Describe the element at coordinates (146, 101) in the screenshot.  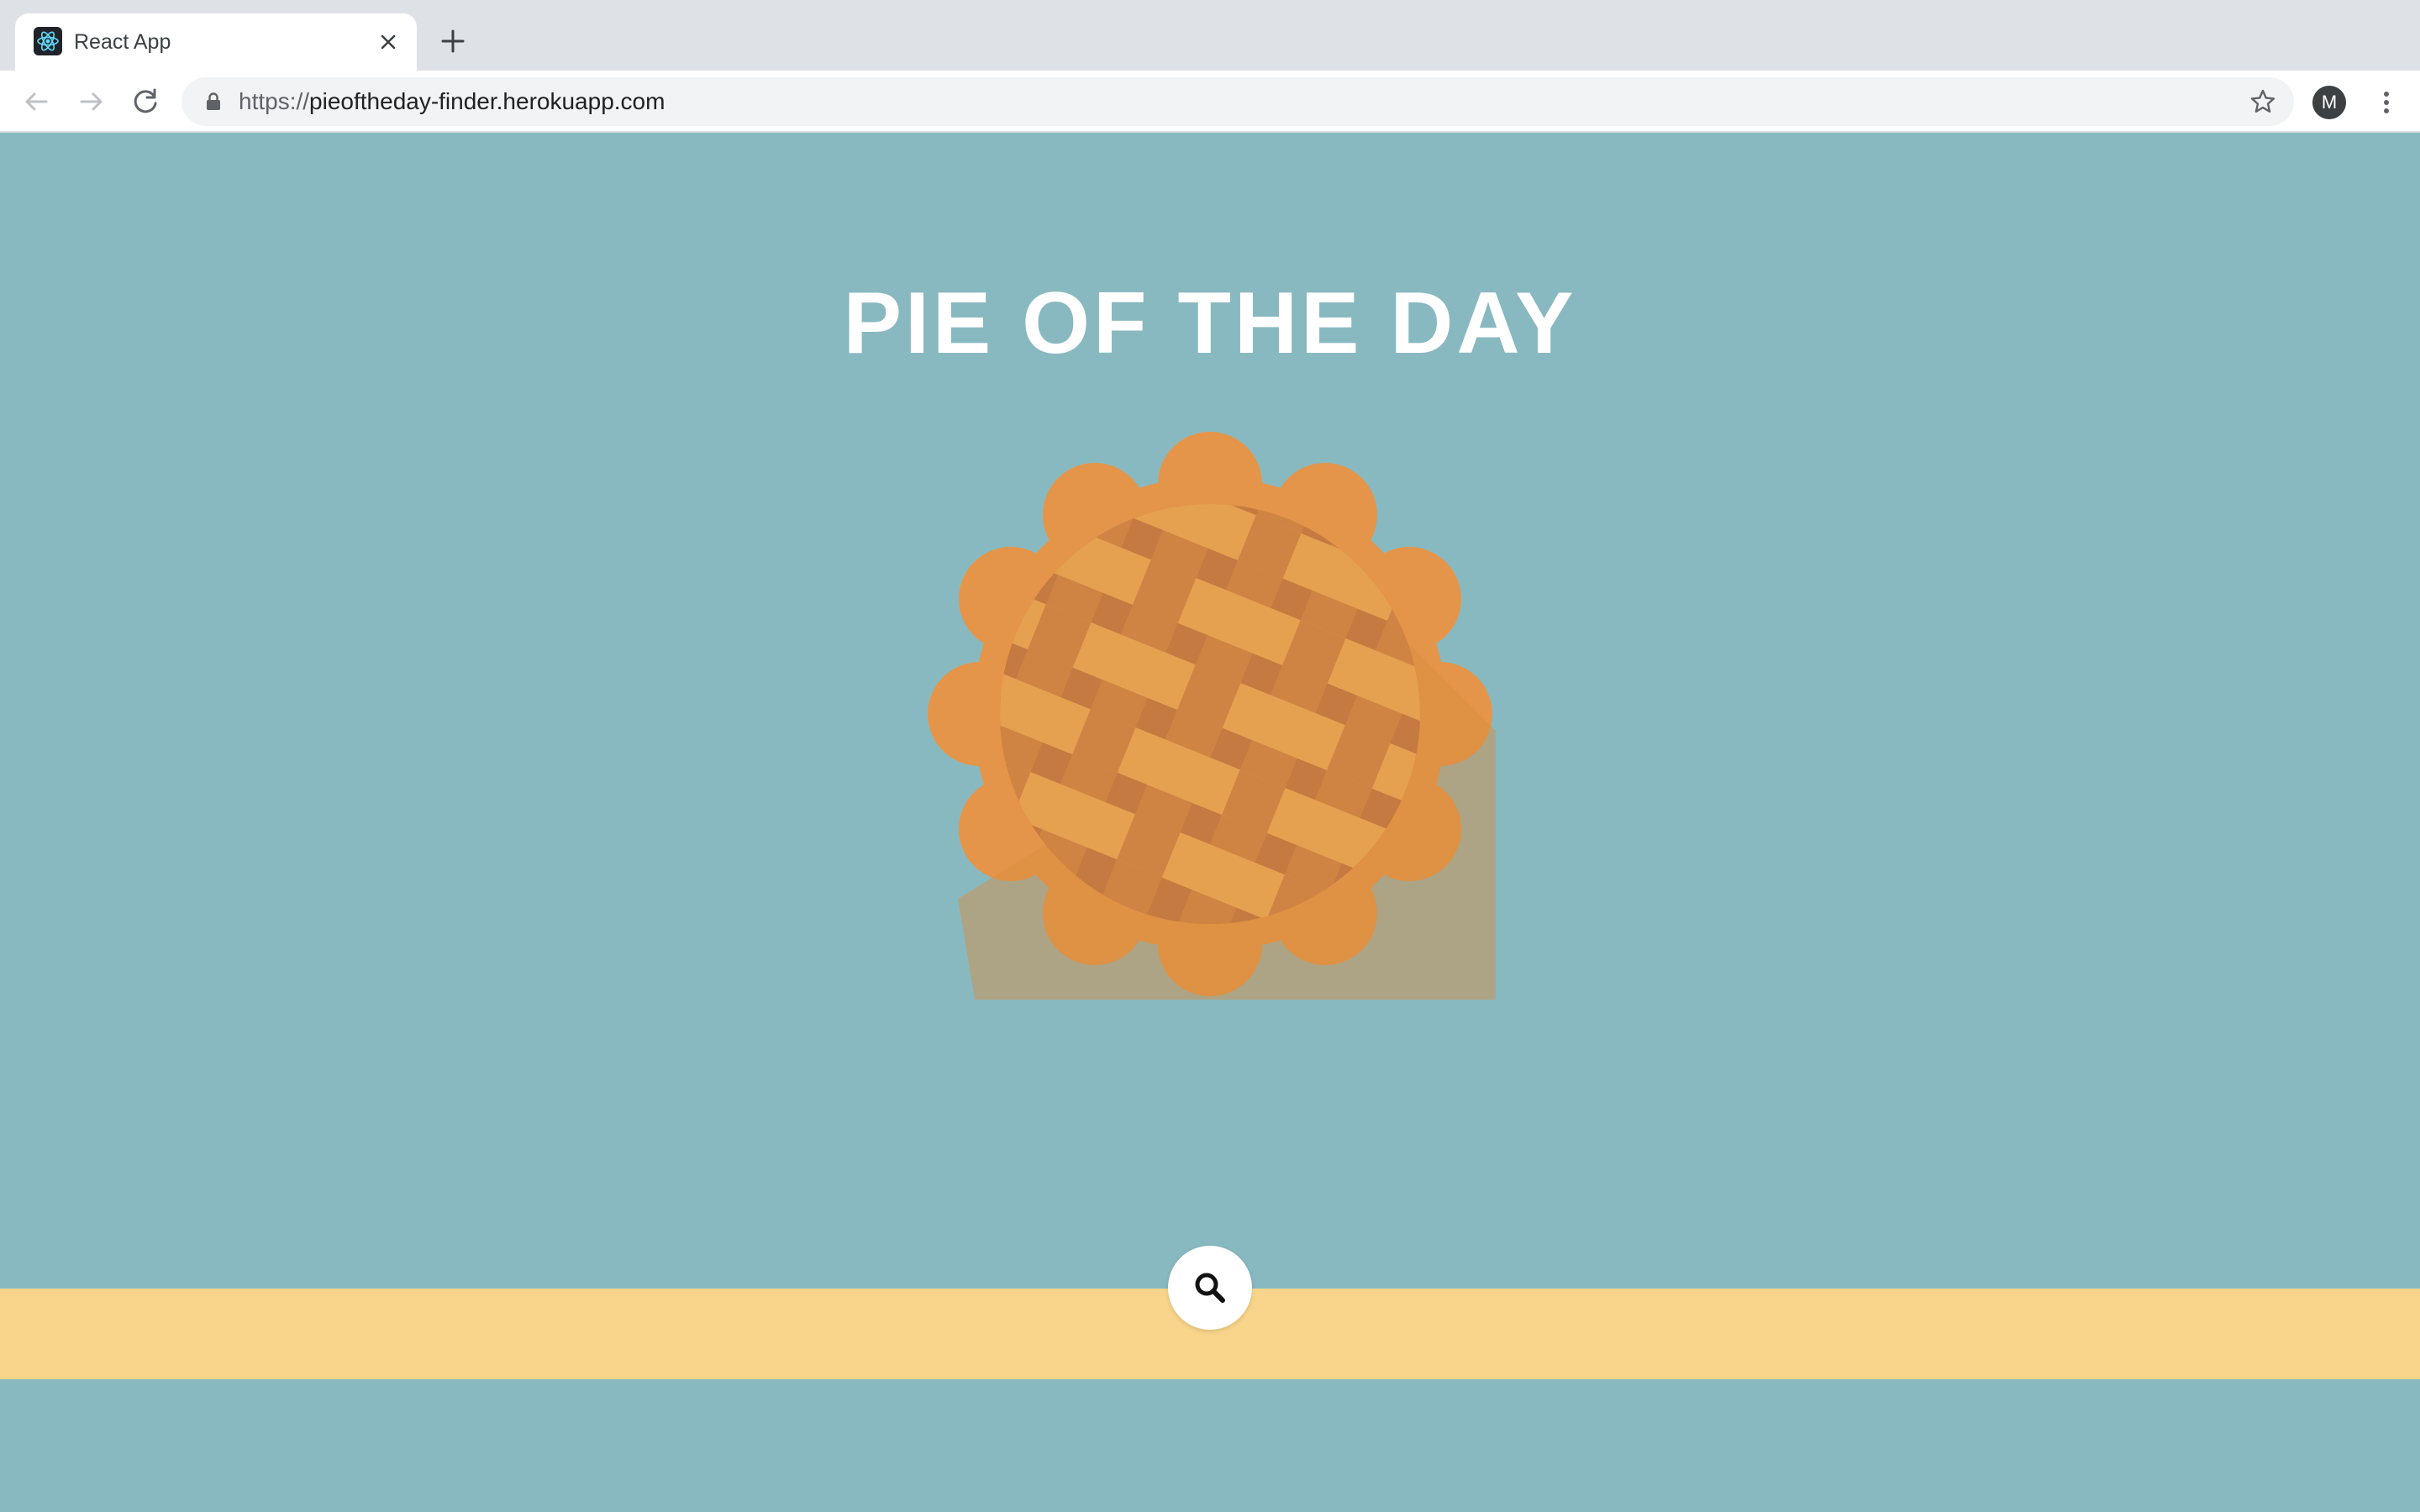
I see `reload-icon` at that location.